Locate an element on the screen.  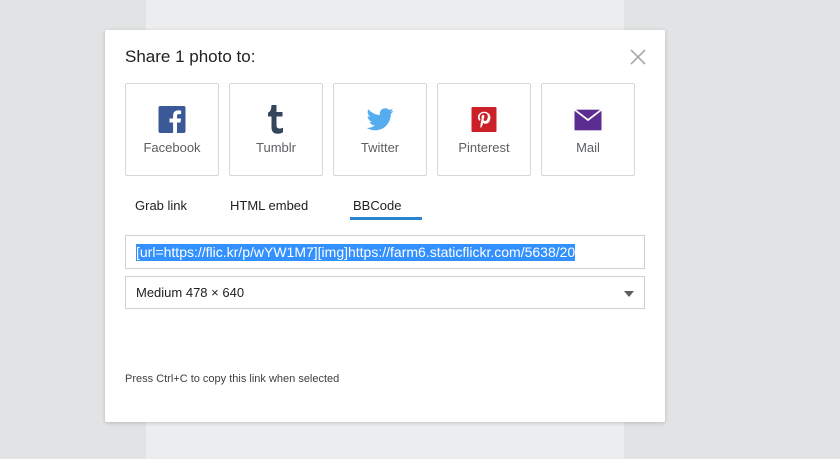
share-targets: Facebook Tumblr Twitter Pinterest Mail is located at coordinates (385, 130).